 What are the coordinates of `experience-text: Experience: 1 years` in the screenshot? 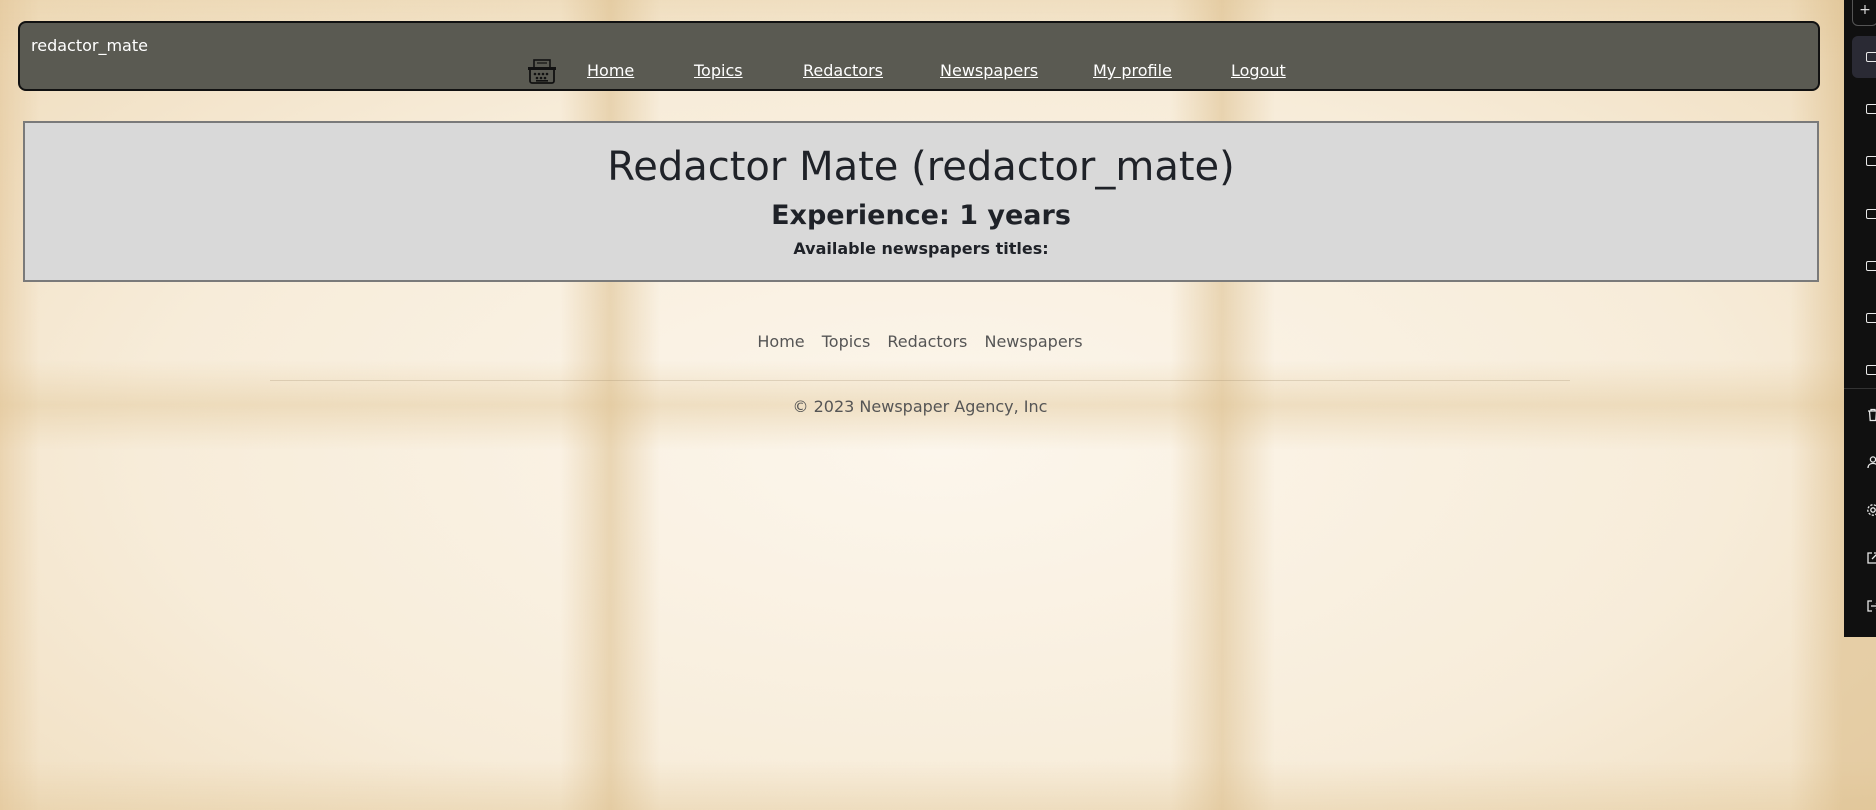 It's located at (921, 215).